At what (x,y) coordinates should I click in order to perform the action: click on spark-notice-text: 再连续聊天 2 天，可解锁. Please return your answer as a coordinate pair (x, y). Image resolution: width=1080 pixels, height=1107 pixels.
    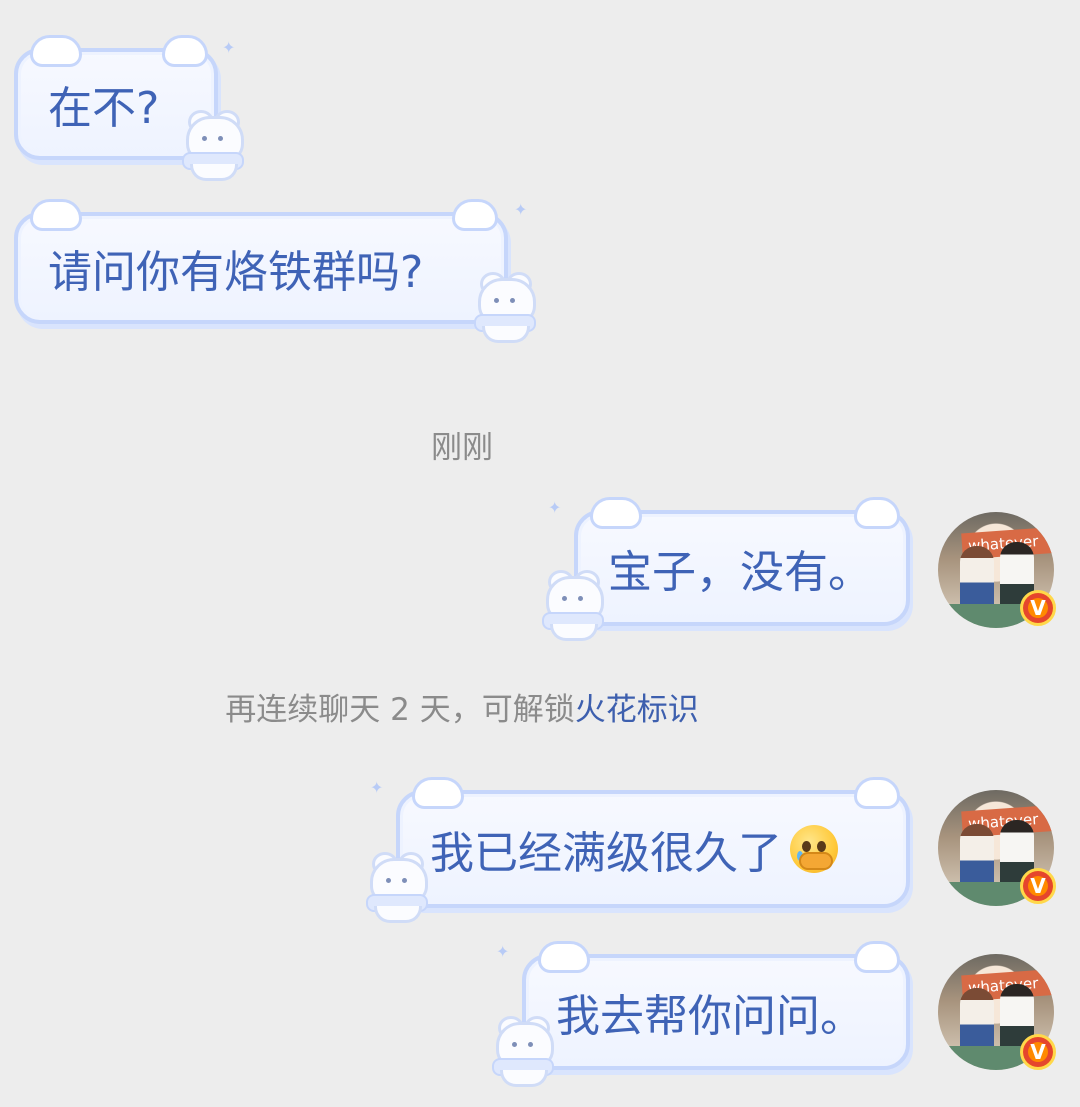
    Looking at the image, I should click on (400, 710).